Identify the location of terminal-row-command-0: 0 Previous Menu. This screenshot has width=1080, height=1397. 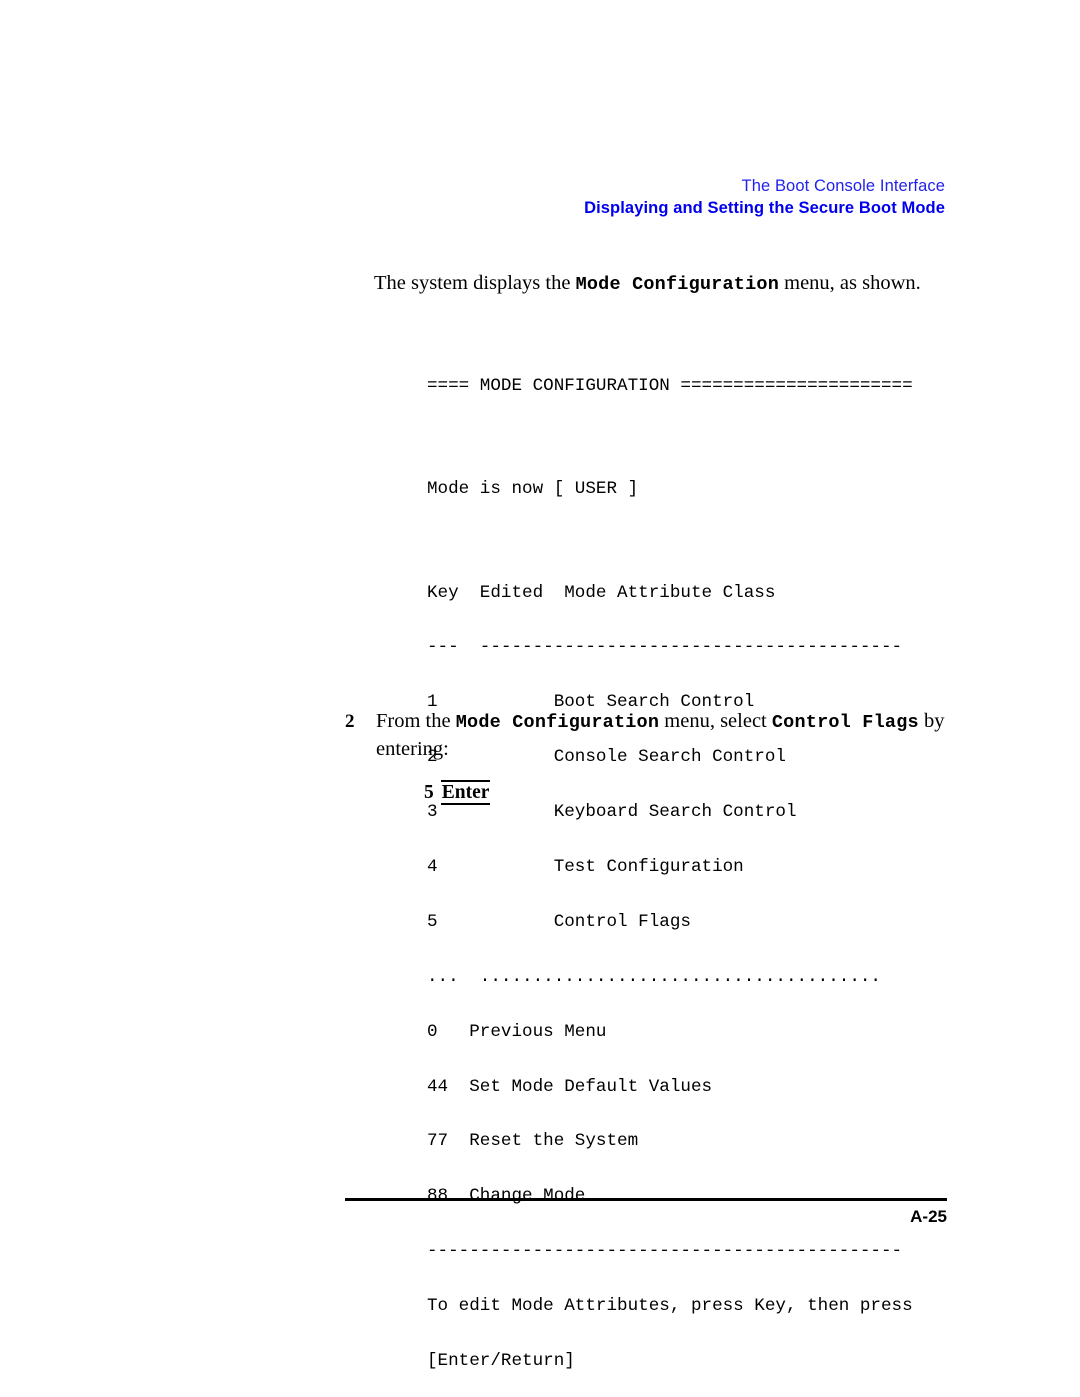
(517, 1031).